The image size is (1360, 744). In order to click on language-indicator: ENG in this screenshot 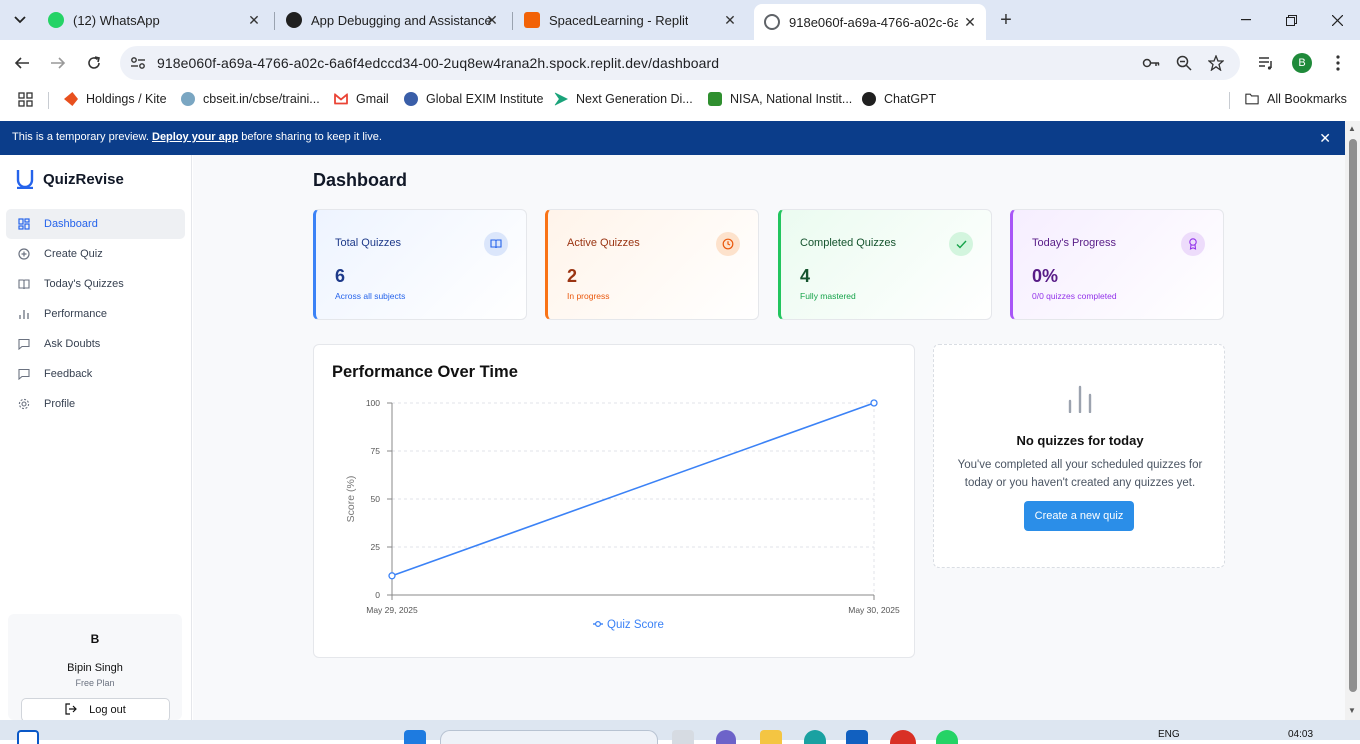, I will do `click(1169, 734)`.